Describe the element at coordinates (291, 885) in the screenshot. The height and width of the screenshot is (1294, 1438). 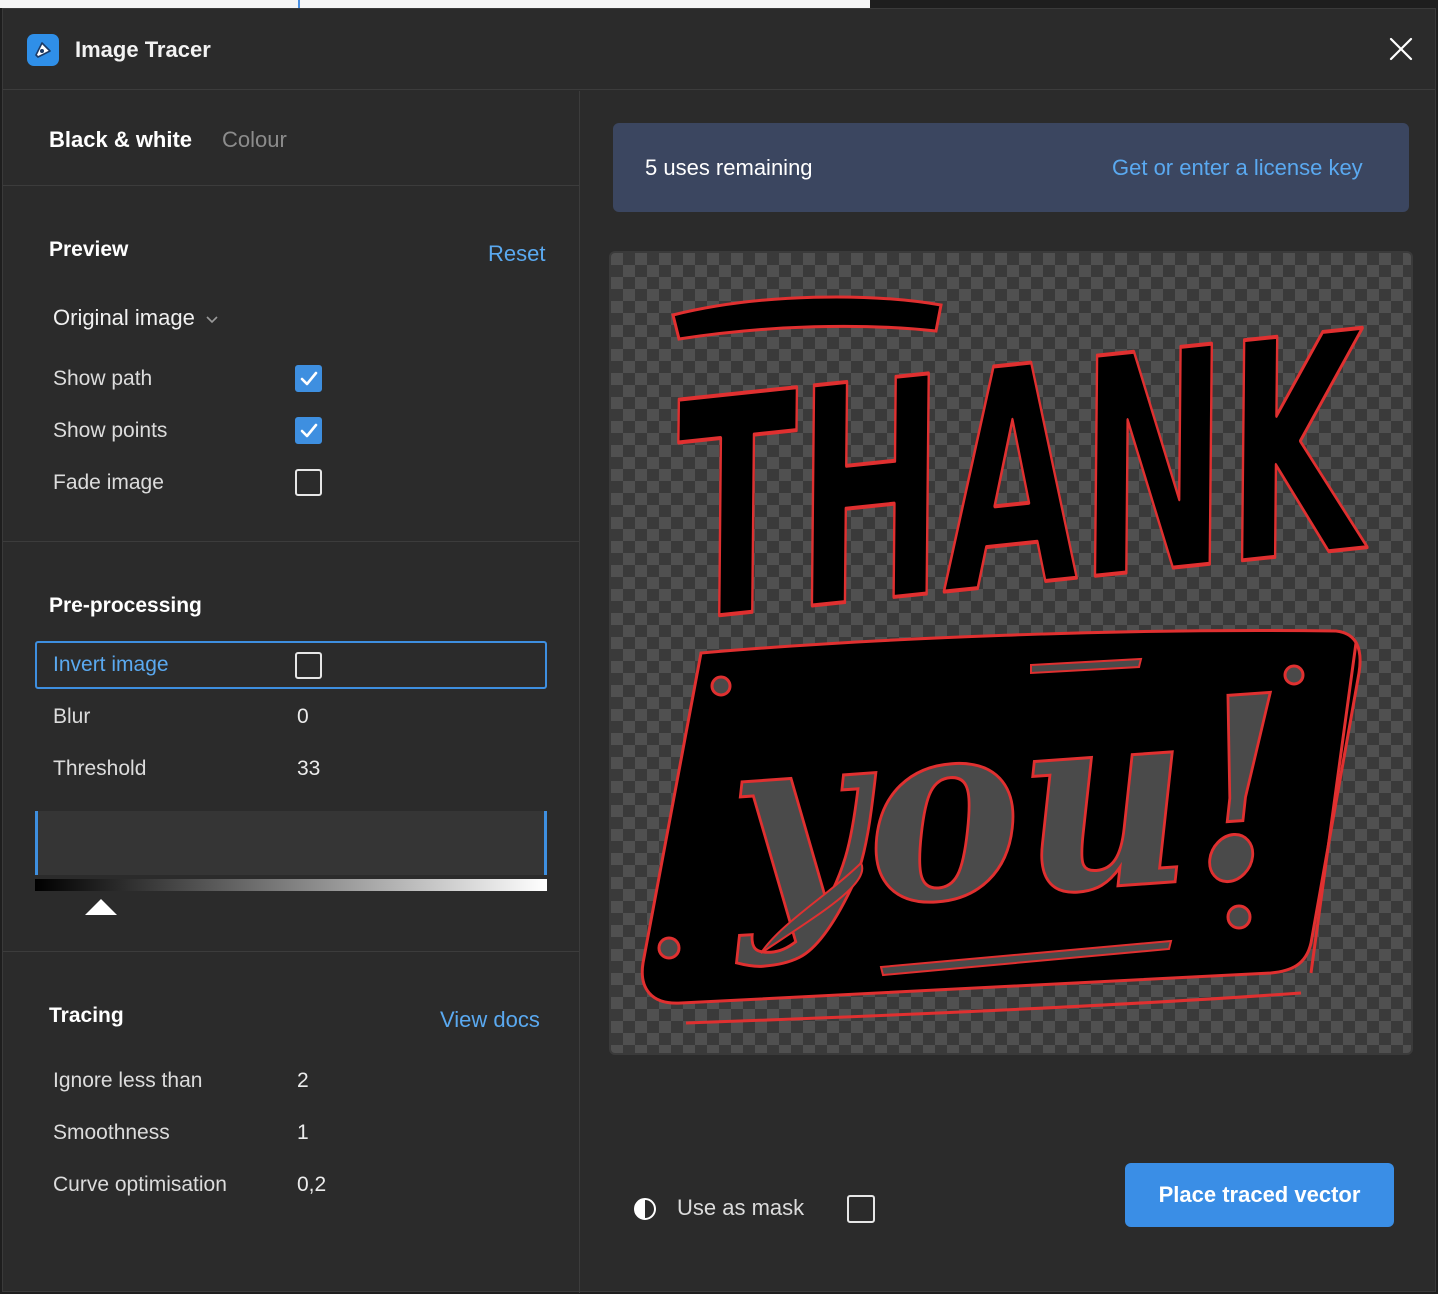
I see `threshold-gradient-bar` at that location.